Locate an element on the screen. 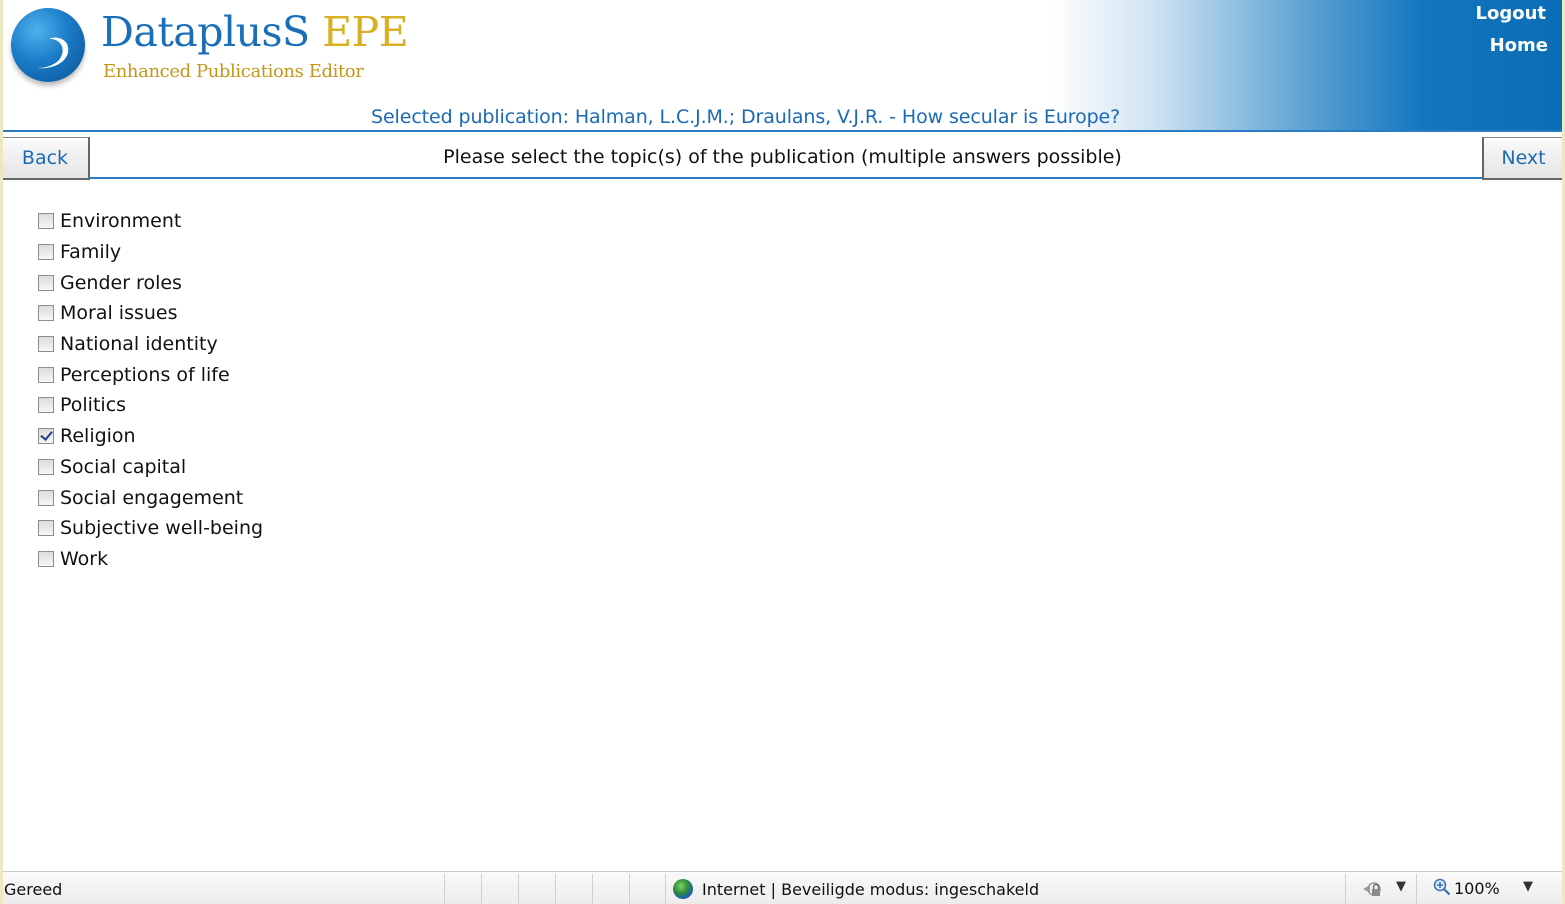 Image resolution: width=1565 pixels, height=904 pixels. topic-label: Subjective well-being is located at coordinates (162, 528).